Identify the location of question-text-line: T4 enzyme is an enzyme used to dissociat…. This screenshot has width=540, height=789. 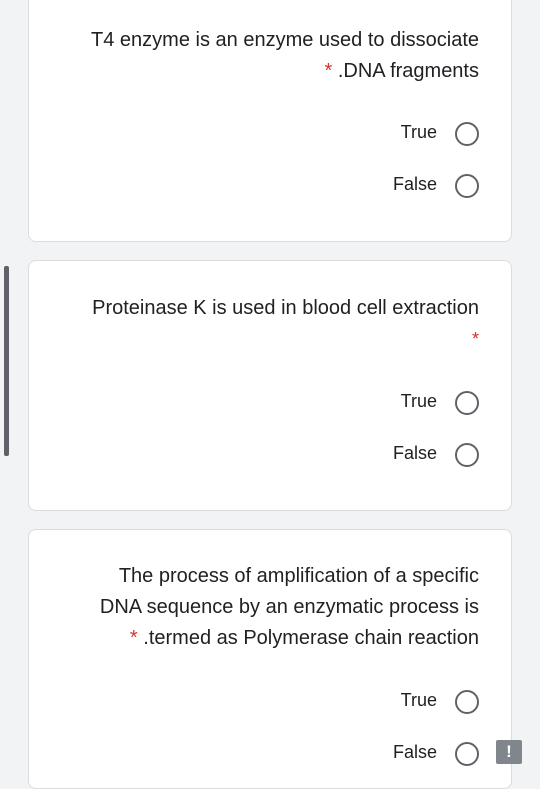
(285, 40).